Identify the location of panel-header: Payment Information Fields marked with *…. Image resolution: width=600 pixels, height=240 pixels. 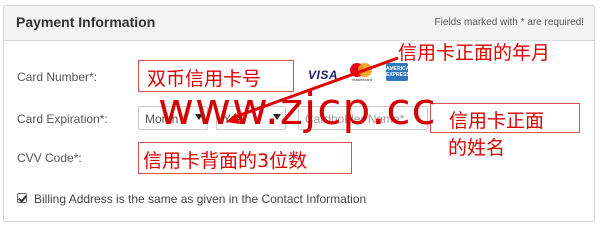
(299, 23).